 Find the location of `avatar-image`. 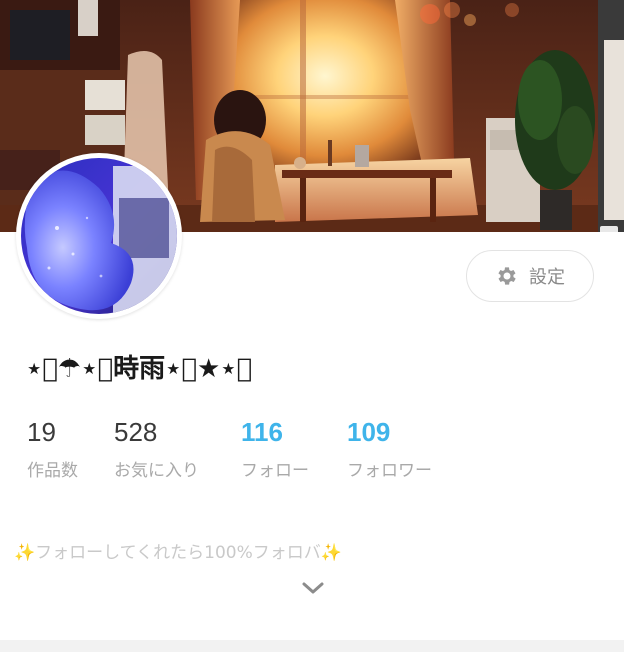

avatar-image is located at coordinates (99, 236).